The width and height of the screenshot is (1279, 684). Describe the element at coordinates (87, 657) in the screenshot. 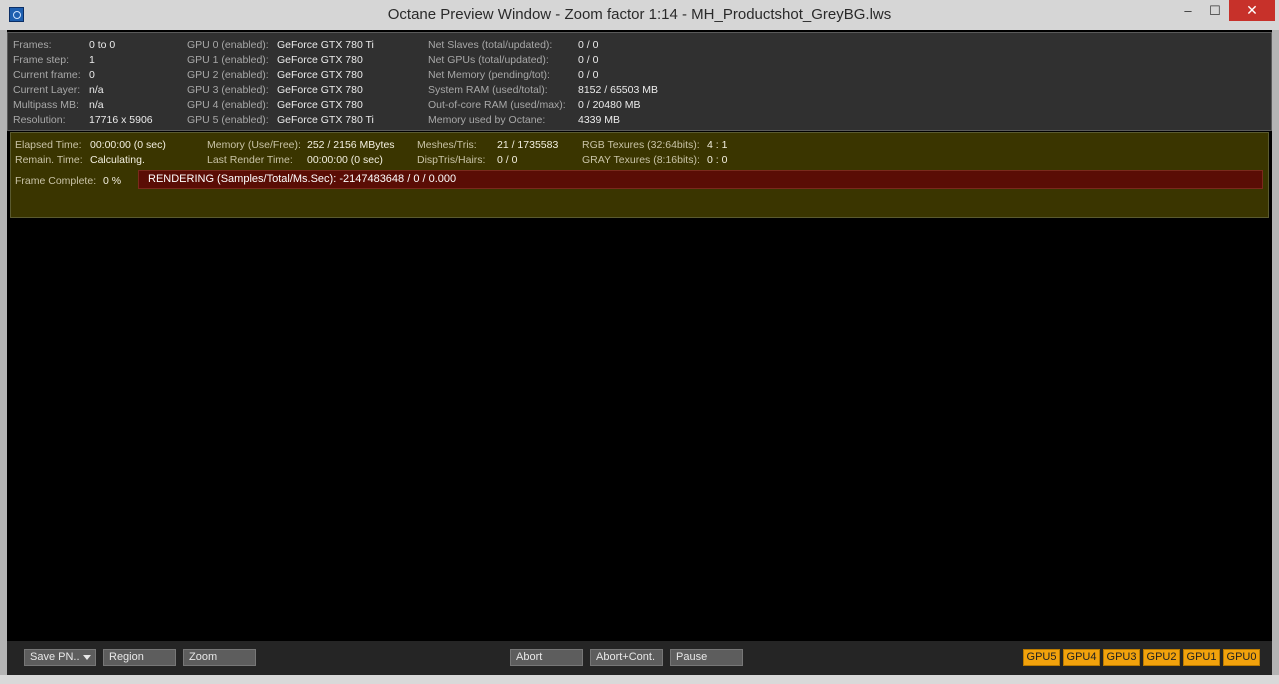

I see `chevron-down-icon` at that location.